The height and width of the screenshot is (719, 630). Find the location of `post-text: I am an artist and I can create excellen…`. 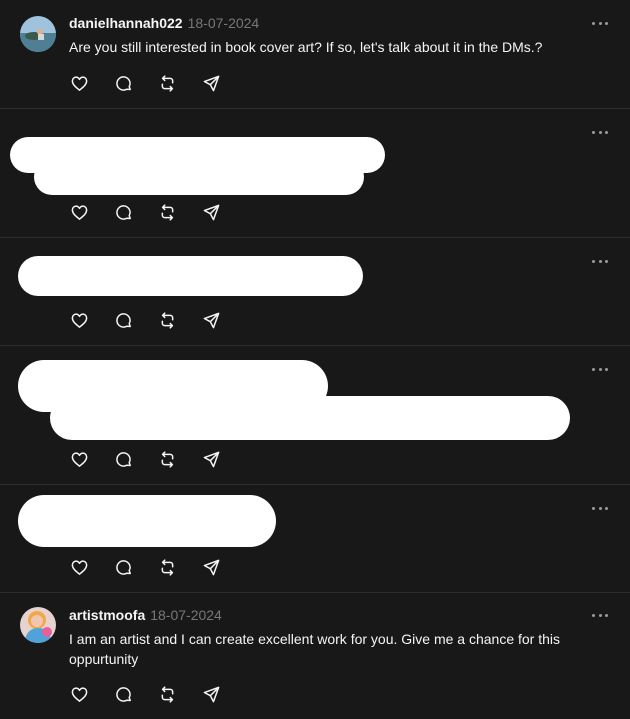

post-text: I am an artist and I can create excellen… is located at coordinates (315, 649).